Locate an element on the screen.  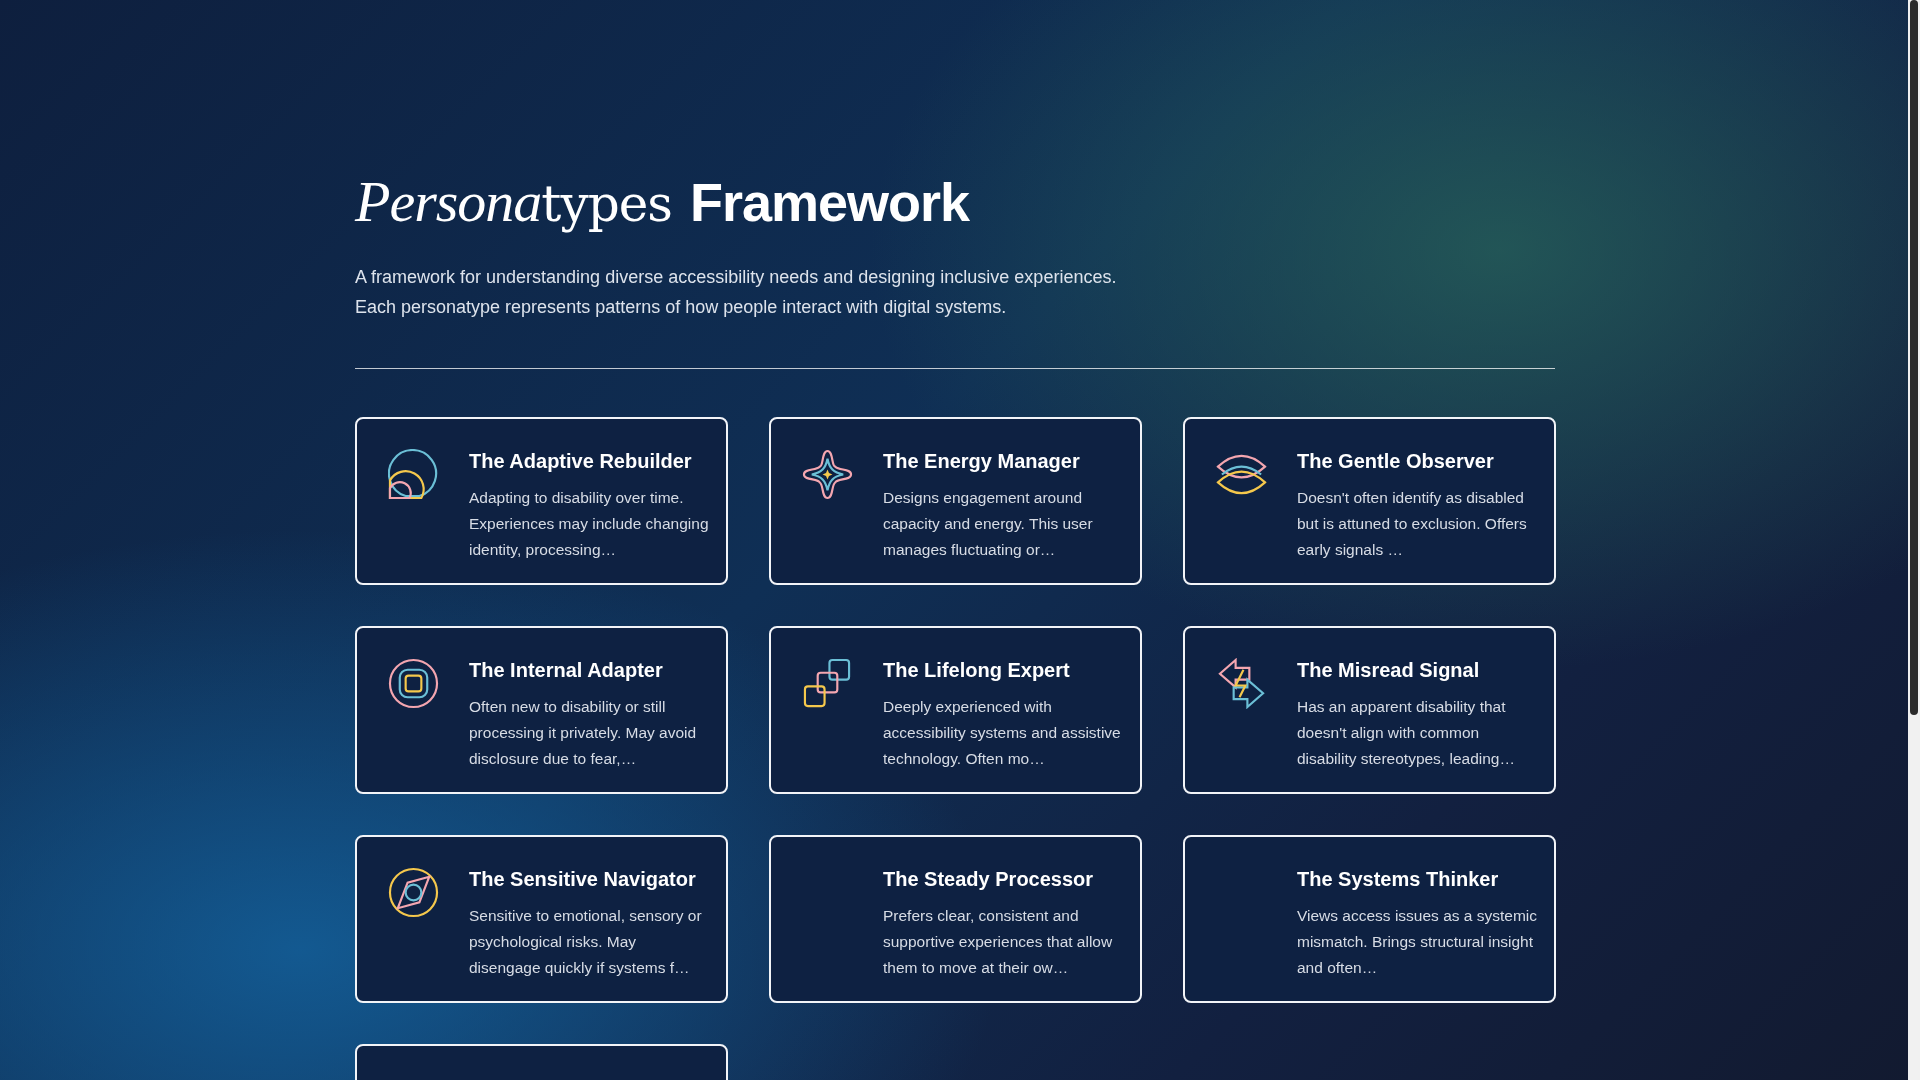
arcs-icon is located at coordinates (413, 474).